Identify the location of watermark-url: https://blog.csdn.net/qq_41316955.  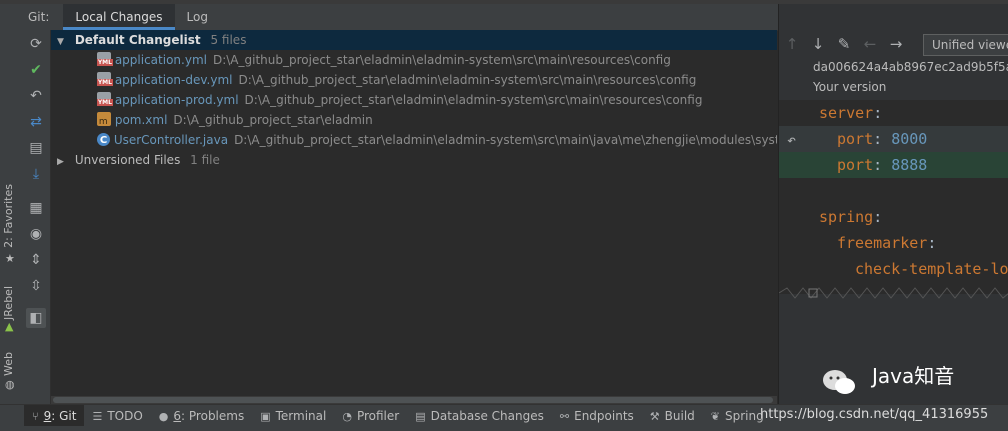
(874, 414).